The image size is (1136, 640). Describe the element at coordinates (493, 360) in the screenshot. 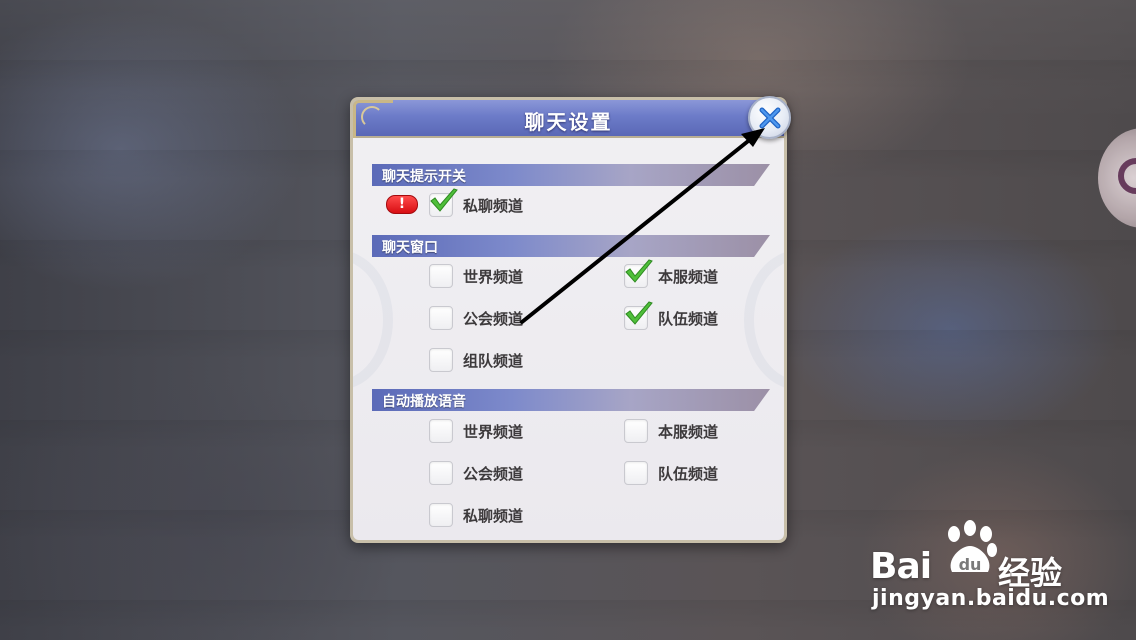

I see `option-label: 组队频道` at that location.